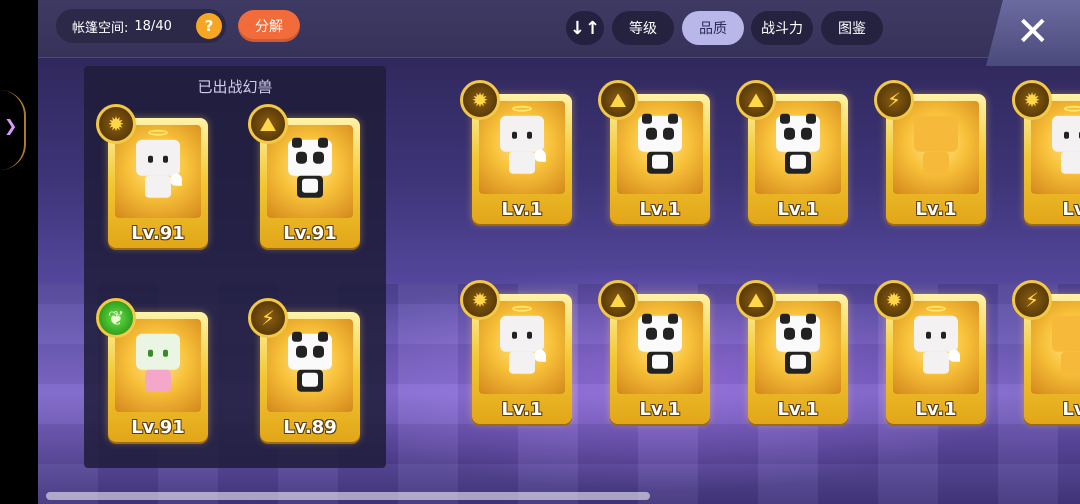 The image size is (1080, 504). I want to click on horizontal-scrollbar, so click(348, 496).